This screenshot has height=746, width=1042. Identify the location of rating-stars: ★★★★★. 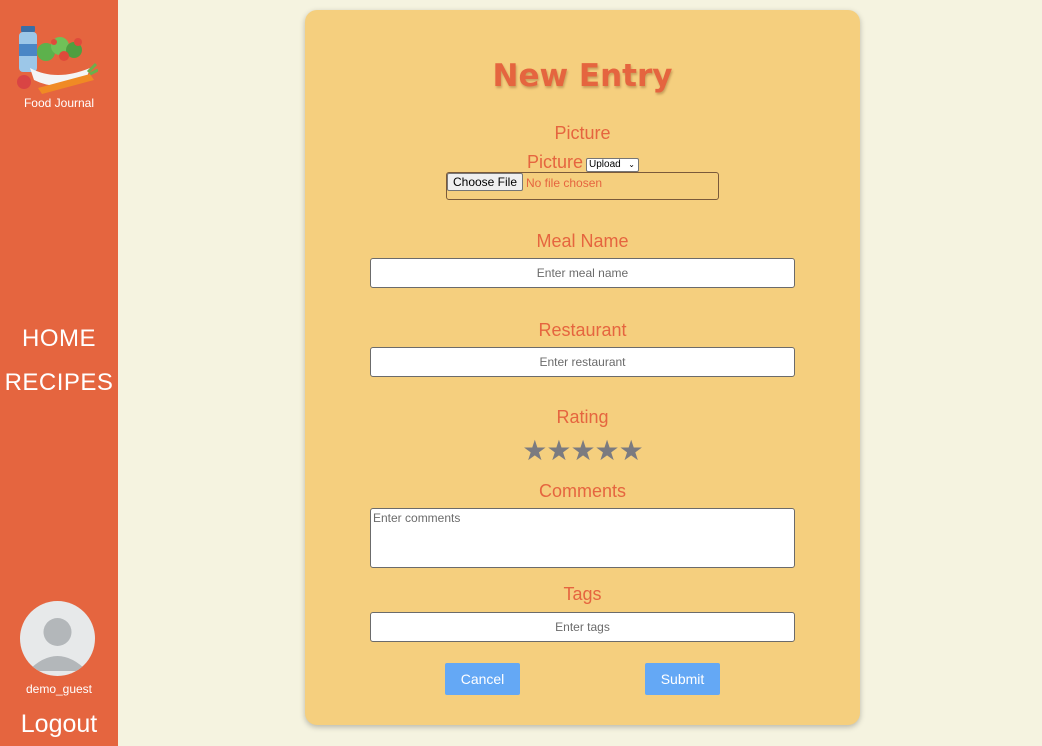
(582, 450).